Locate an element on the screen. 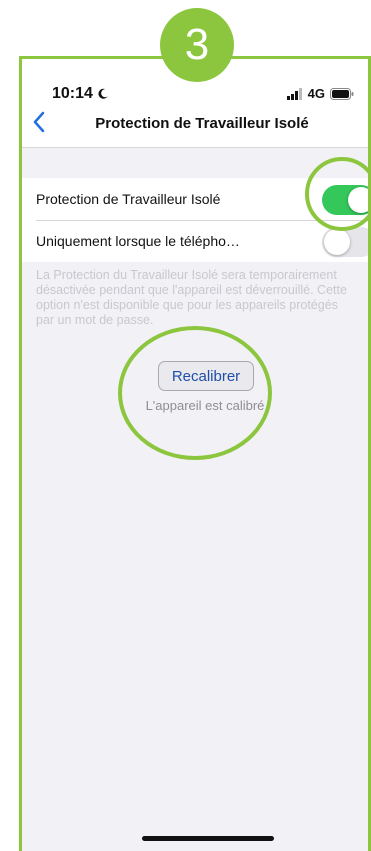 The image size is (371, 851). step-number: 3 is located at coordinates (197, 44).